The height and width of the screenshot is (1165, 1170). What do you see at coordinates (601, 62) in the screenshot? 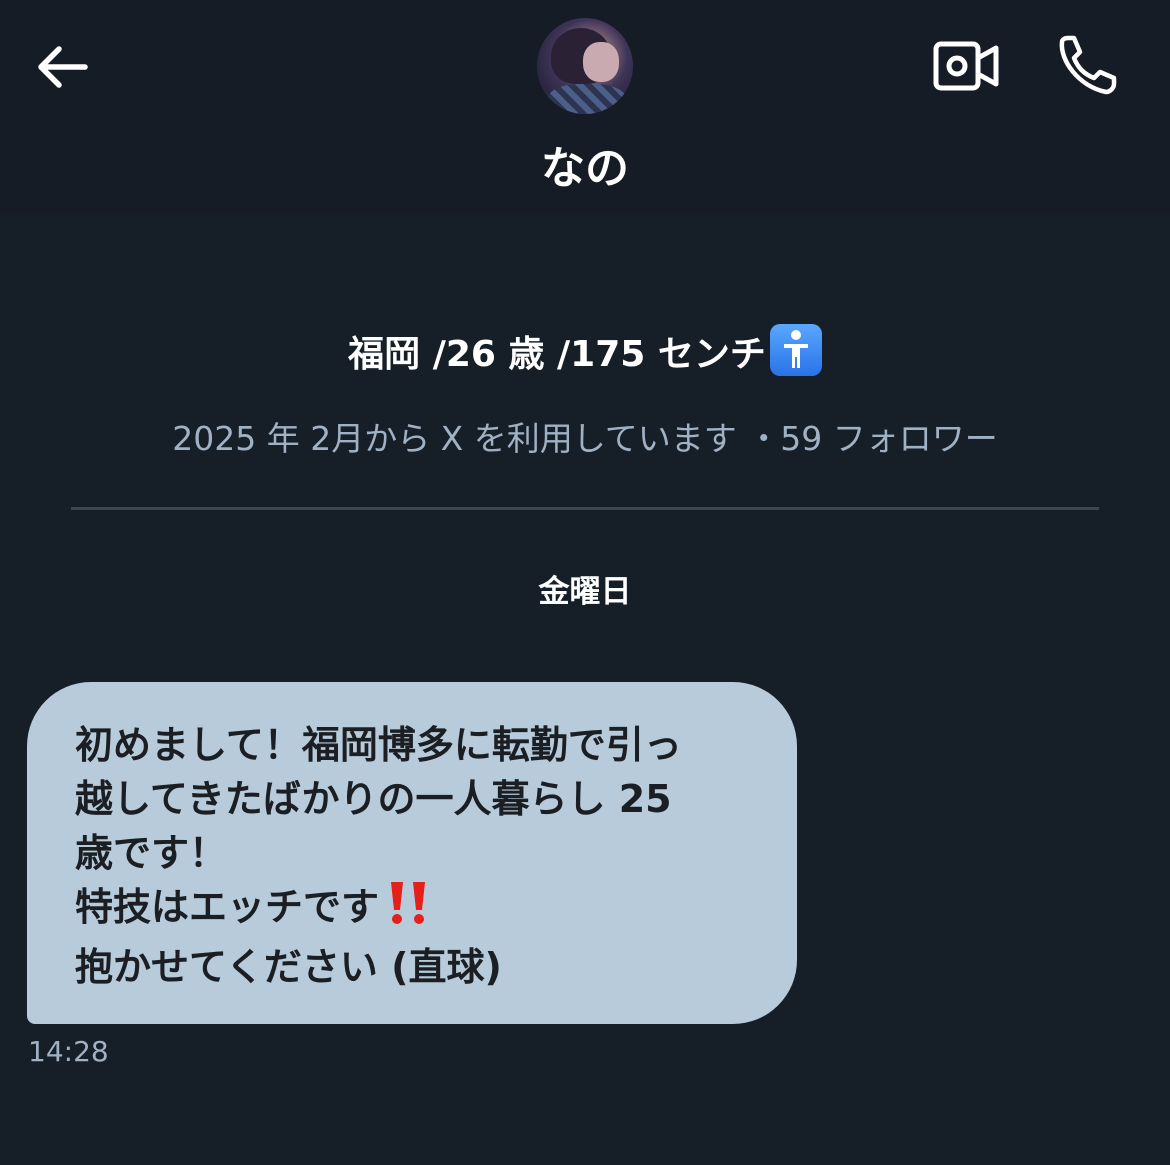
I see `avatar-face` at bounding box center [601, 62].